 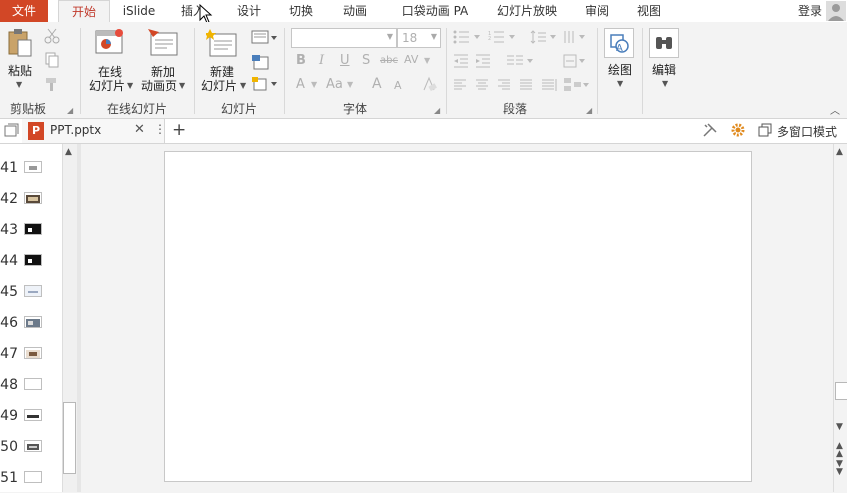 What do you see at coordinates (389, 60) in the screenshot?
I see `strikethrough-button: abc` at bounding box center [389, 60].